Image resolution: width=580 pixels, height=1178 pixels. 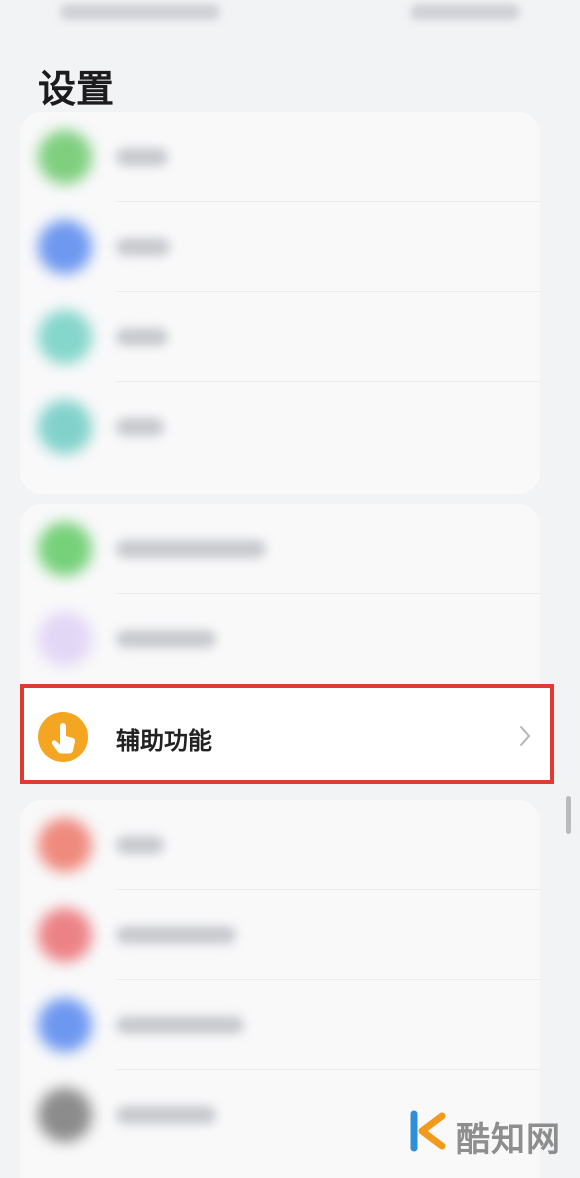 What do you see at coordinates (525, 736) in the screenshot?
I see `chevron-right-icon` at bounding box center [525, 736].